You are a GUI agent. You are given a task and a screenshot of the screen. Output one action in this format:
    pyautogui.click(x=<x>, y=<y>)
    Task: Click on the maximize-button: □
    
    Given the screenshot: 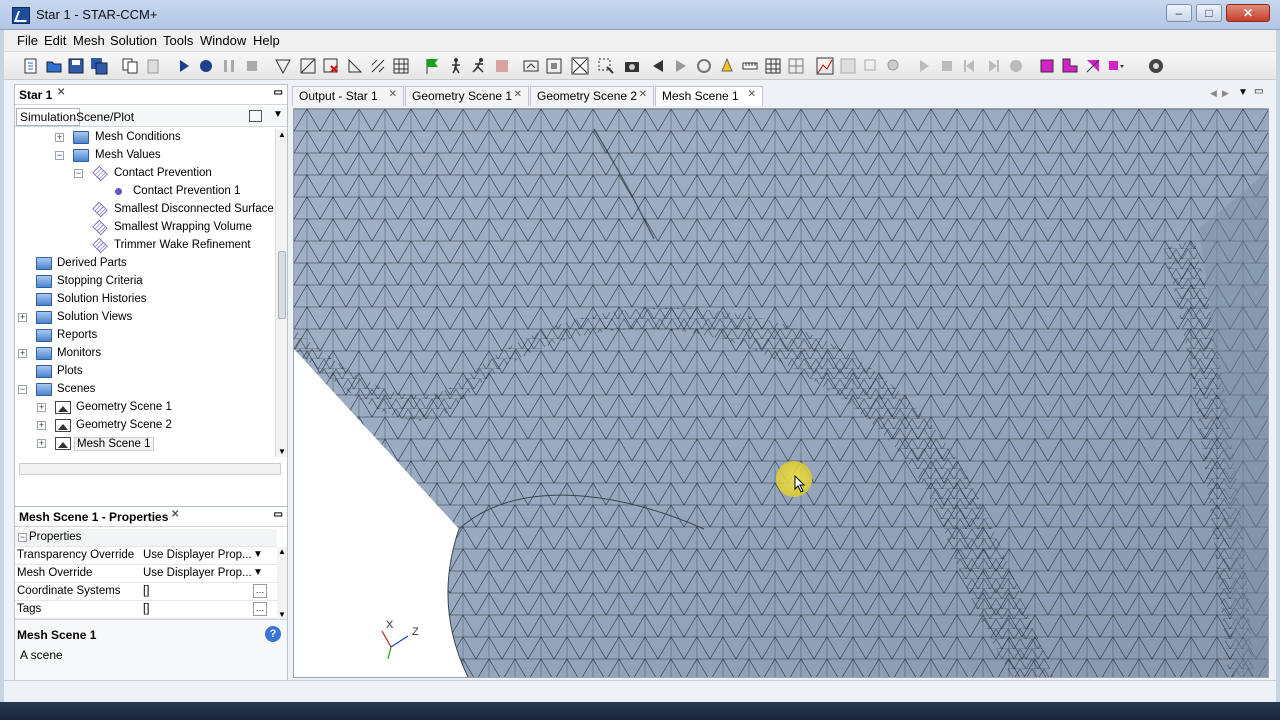 What is the action you would take?
    pyautogui.click(x=1209, y=13)
    